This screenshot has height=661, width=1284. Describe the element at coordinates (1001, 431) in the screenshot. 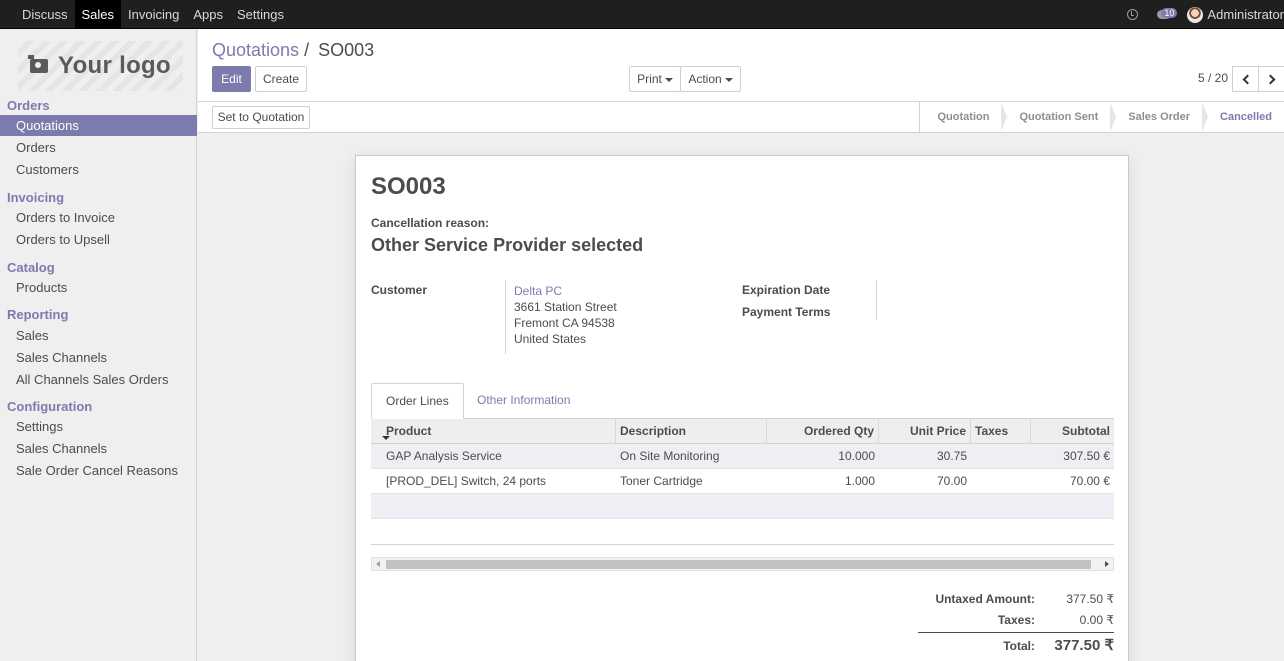

I see `col-taxes: Taxes` at that location.